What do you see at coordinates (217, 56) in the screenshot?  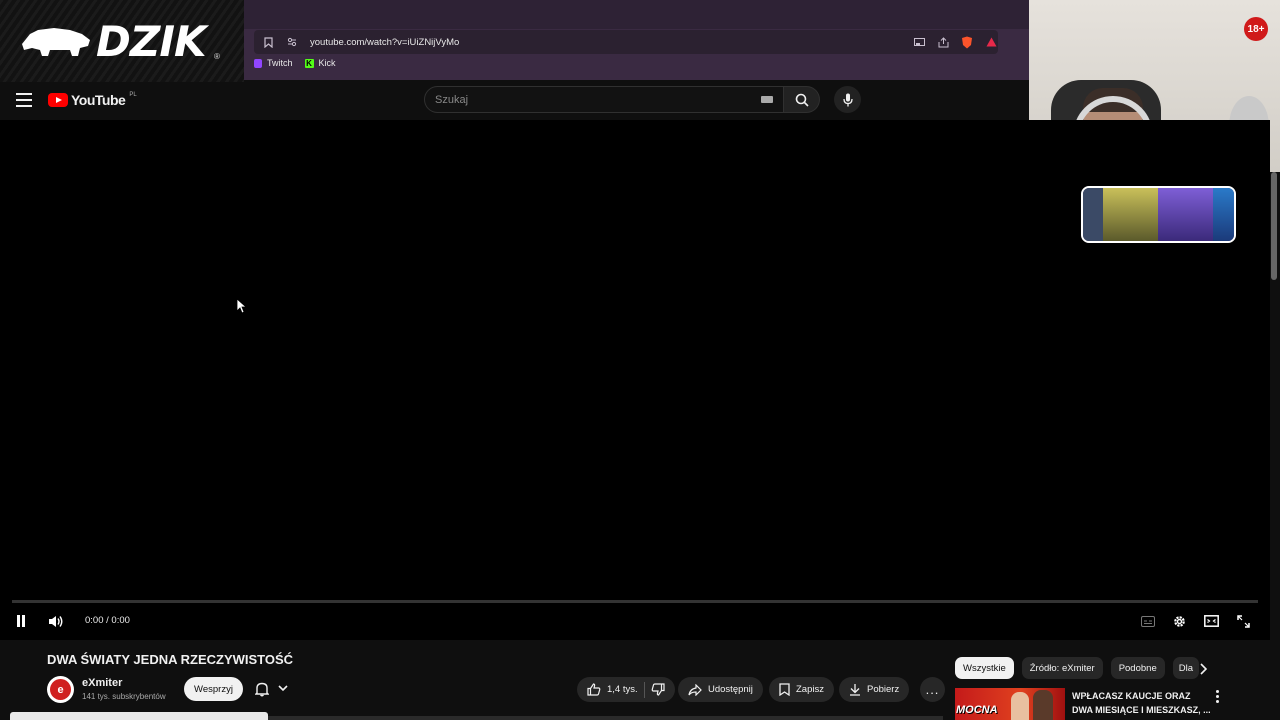 I see `registered-mark: ®` at bounding box center [217, 56].